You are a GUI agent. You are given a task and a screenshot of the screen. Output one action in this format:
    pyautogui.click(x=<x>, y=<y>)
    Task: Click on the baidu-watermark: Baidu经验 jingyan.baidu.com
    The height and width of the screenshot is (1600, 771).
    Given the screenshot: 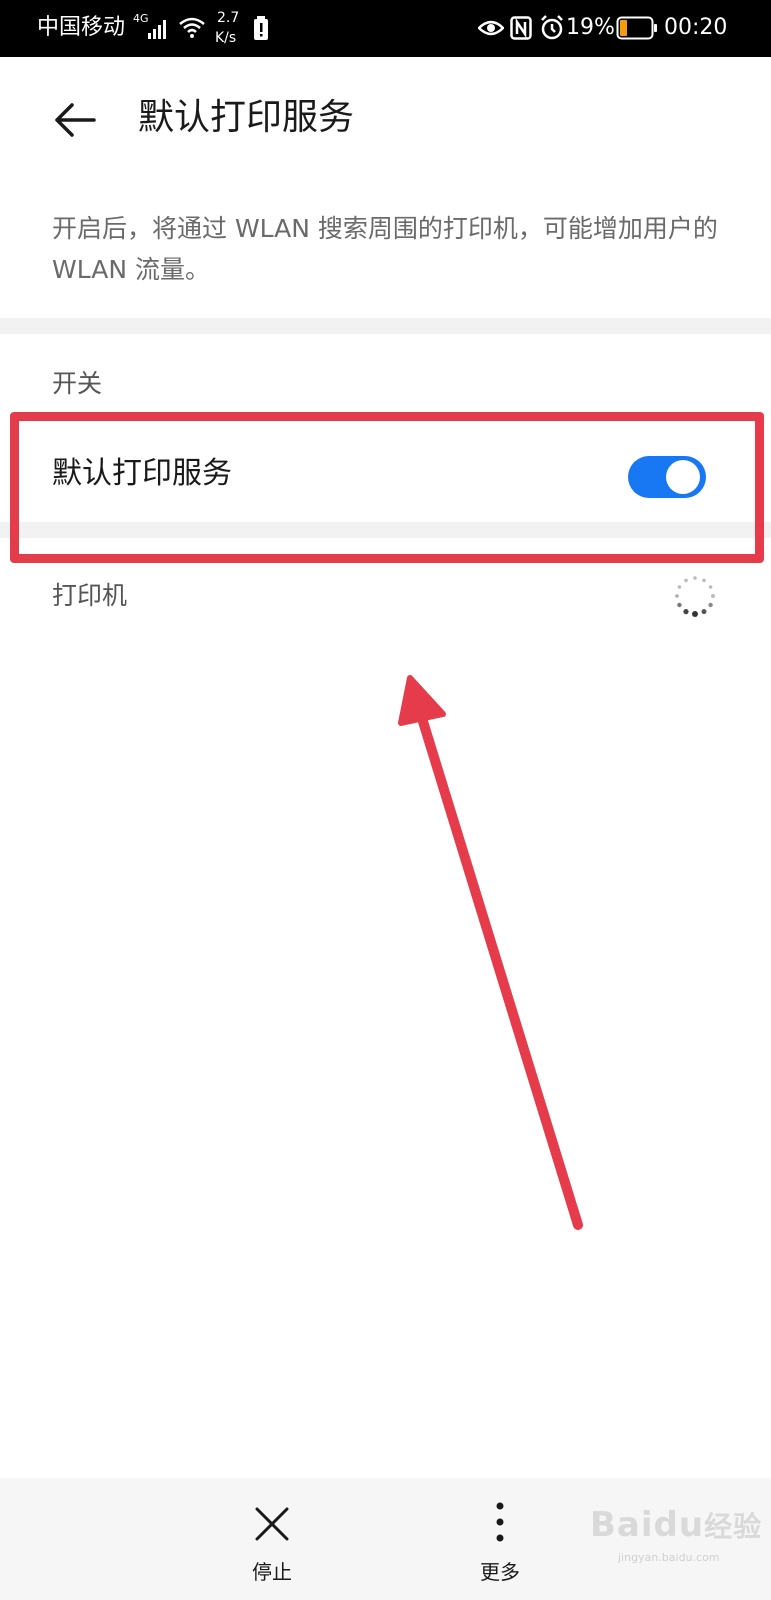 What is the action you would take?
    pyautogui.click(x=676, y=1534)
    